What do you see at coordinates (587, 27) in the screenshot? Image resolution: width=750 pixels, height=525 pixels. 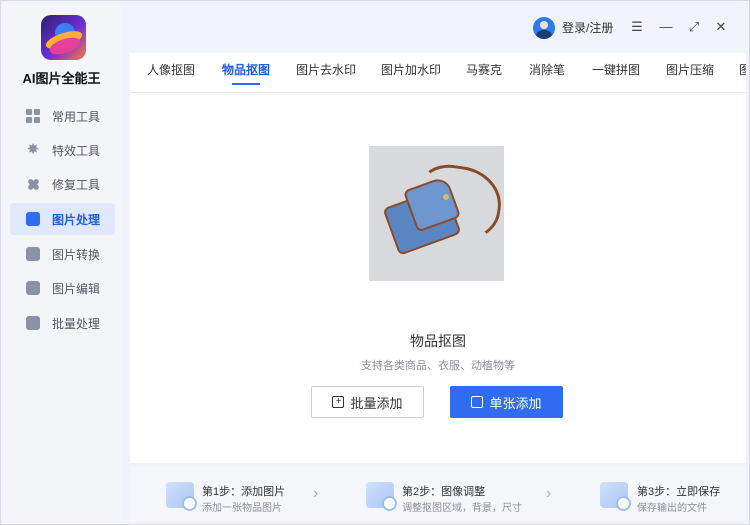 I see `login-link: 登录/注册` at bounding box center [587, 27].